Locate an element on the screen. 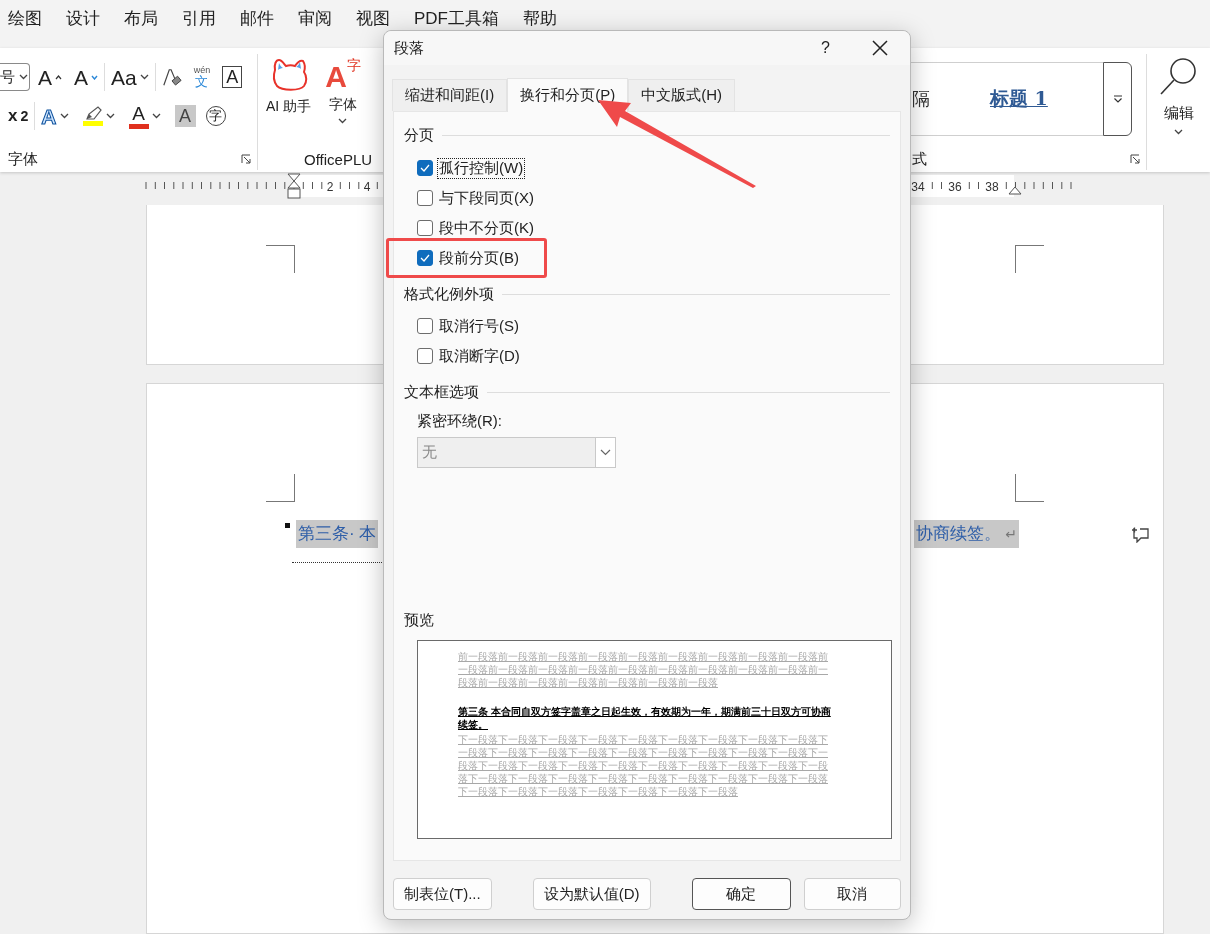 The height and width of the screenshot is (934, 1210). ok-button: 确定 is located at coordinates (741, 894).